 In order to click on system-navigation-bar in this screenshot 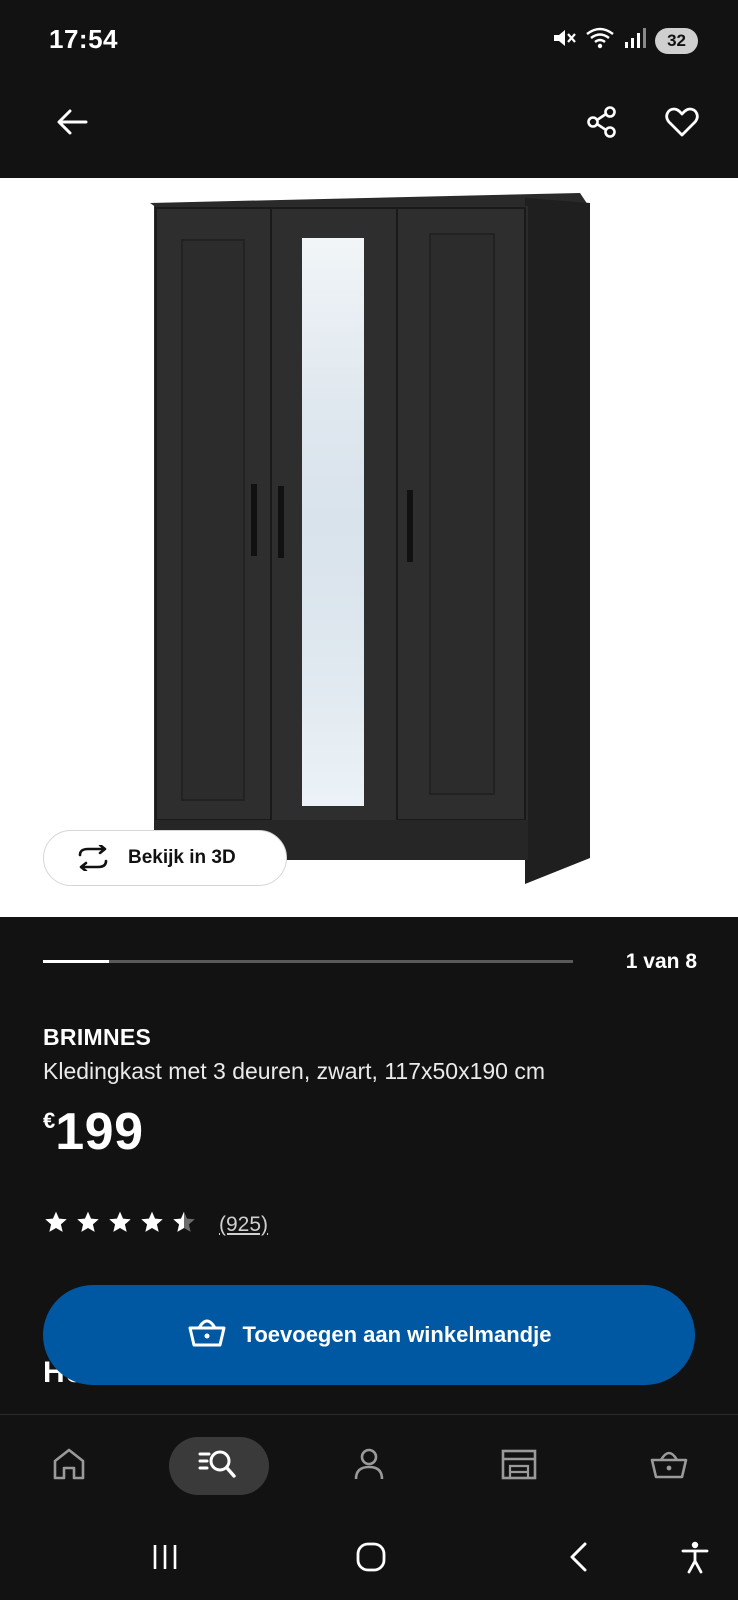, I will do `click(369, 1559)`.